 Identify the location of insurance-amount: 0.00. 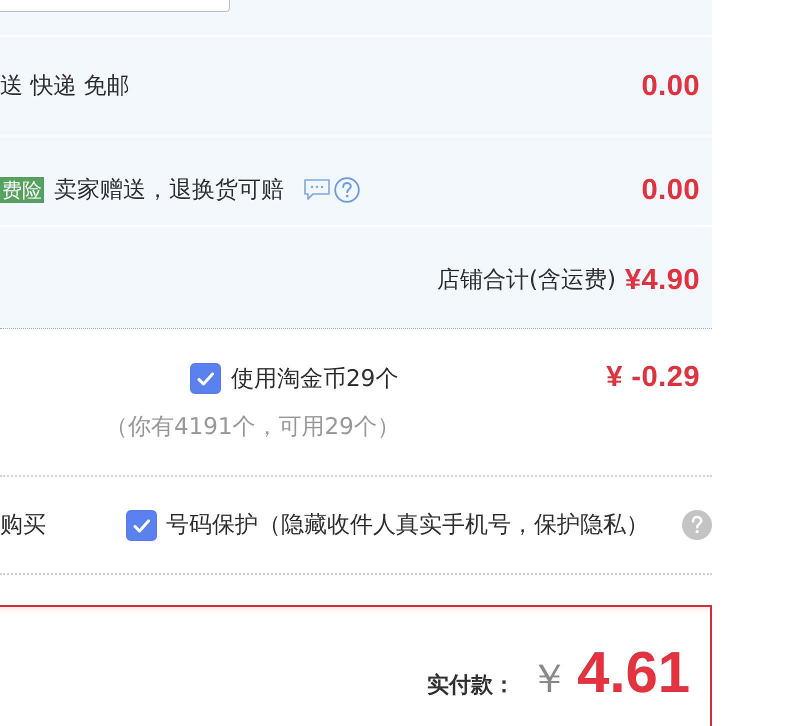
(671, 190).